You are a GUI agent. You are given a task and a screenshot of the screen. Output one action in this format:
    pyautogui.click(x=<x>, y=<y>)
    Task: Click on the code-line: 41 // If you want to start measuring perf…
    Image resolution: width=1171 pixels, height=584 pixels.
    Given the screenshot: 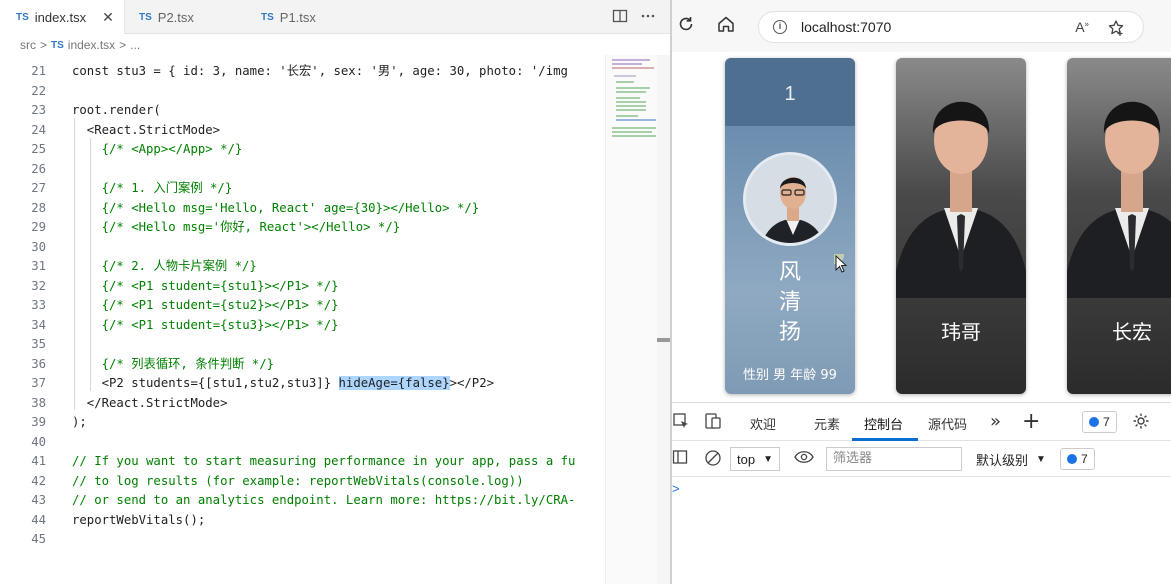 What is the action you would take?
    pyautogui.click(x=302, y=462)
    